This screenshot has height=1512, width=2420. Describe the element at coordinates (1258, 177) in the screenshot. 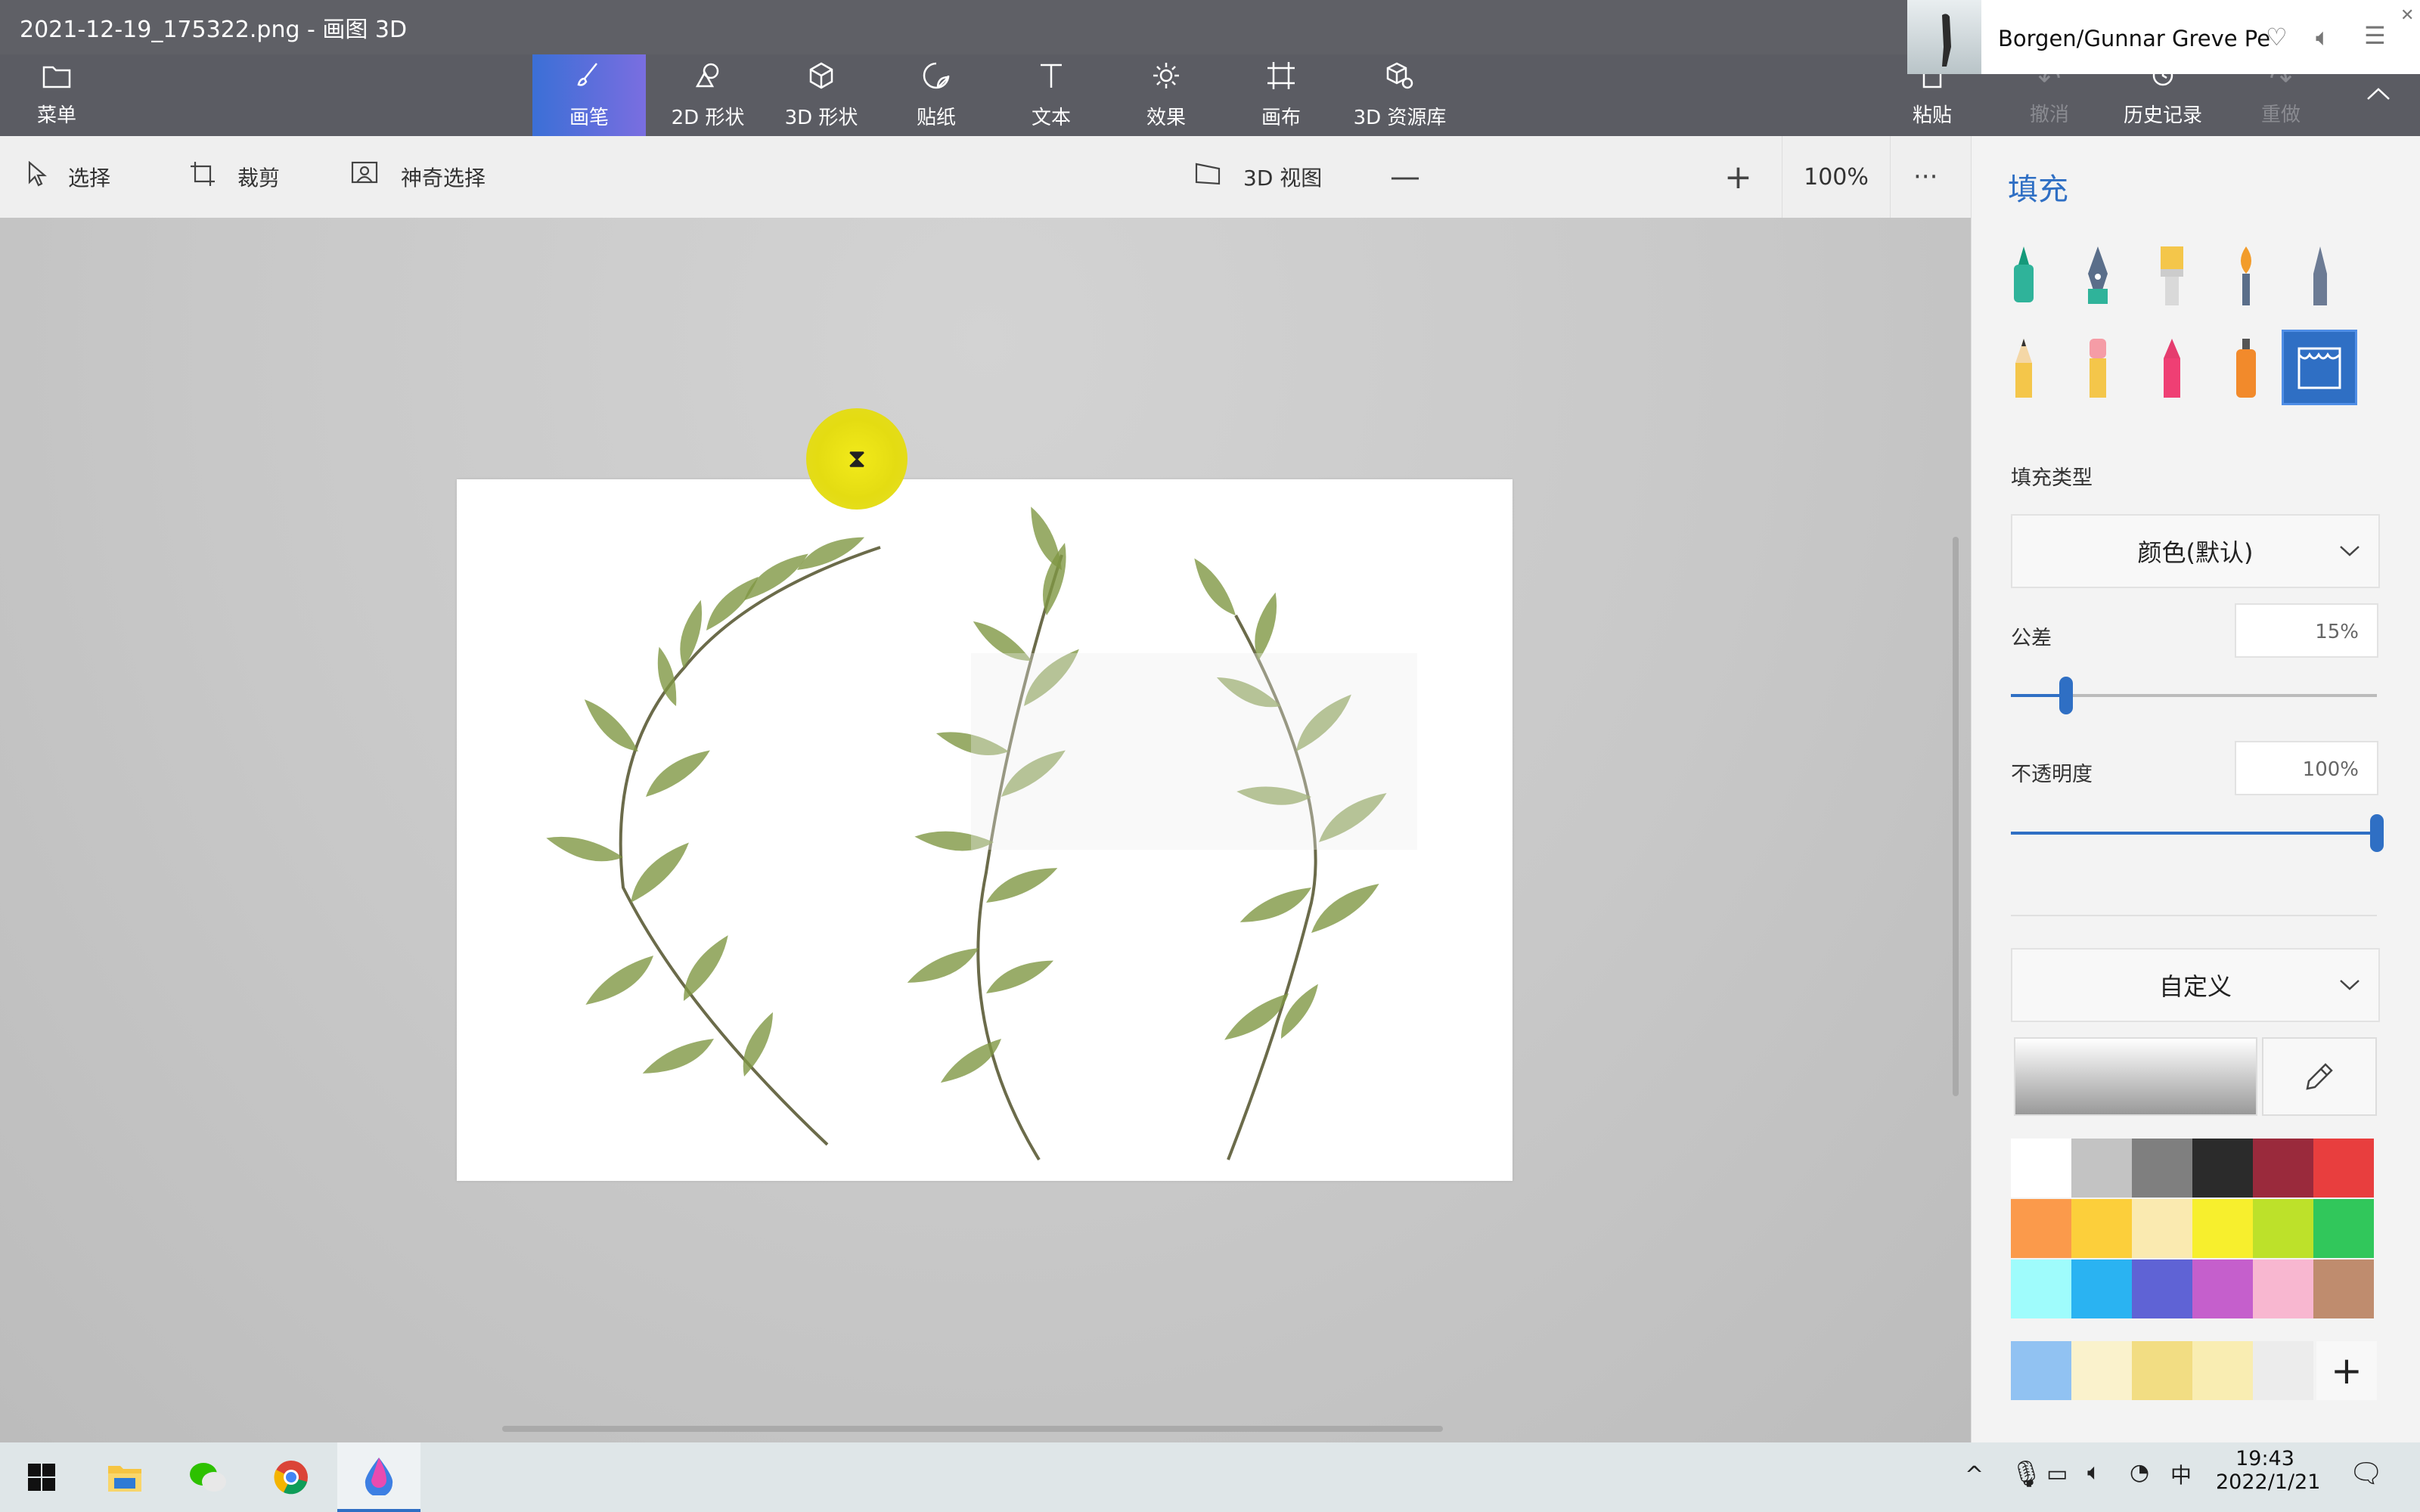

I see `3d-view-button: 3D 视图` at that location.